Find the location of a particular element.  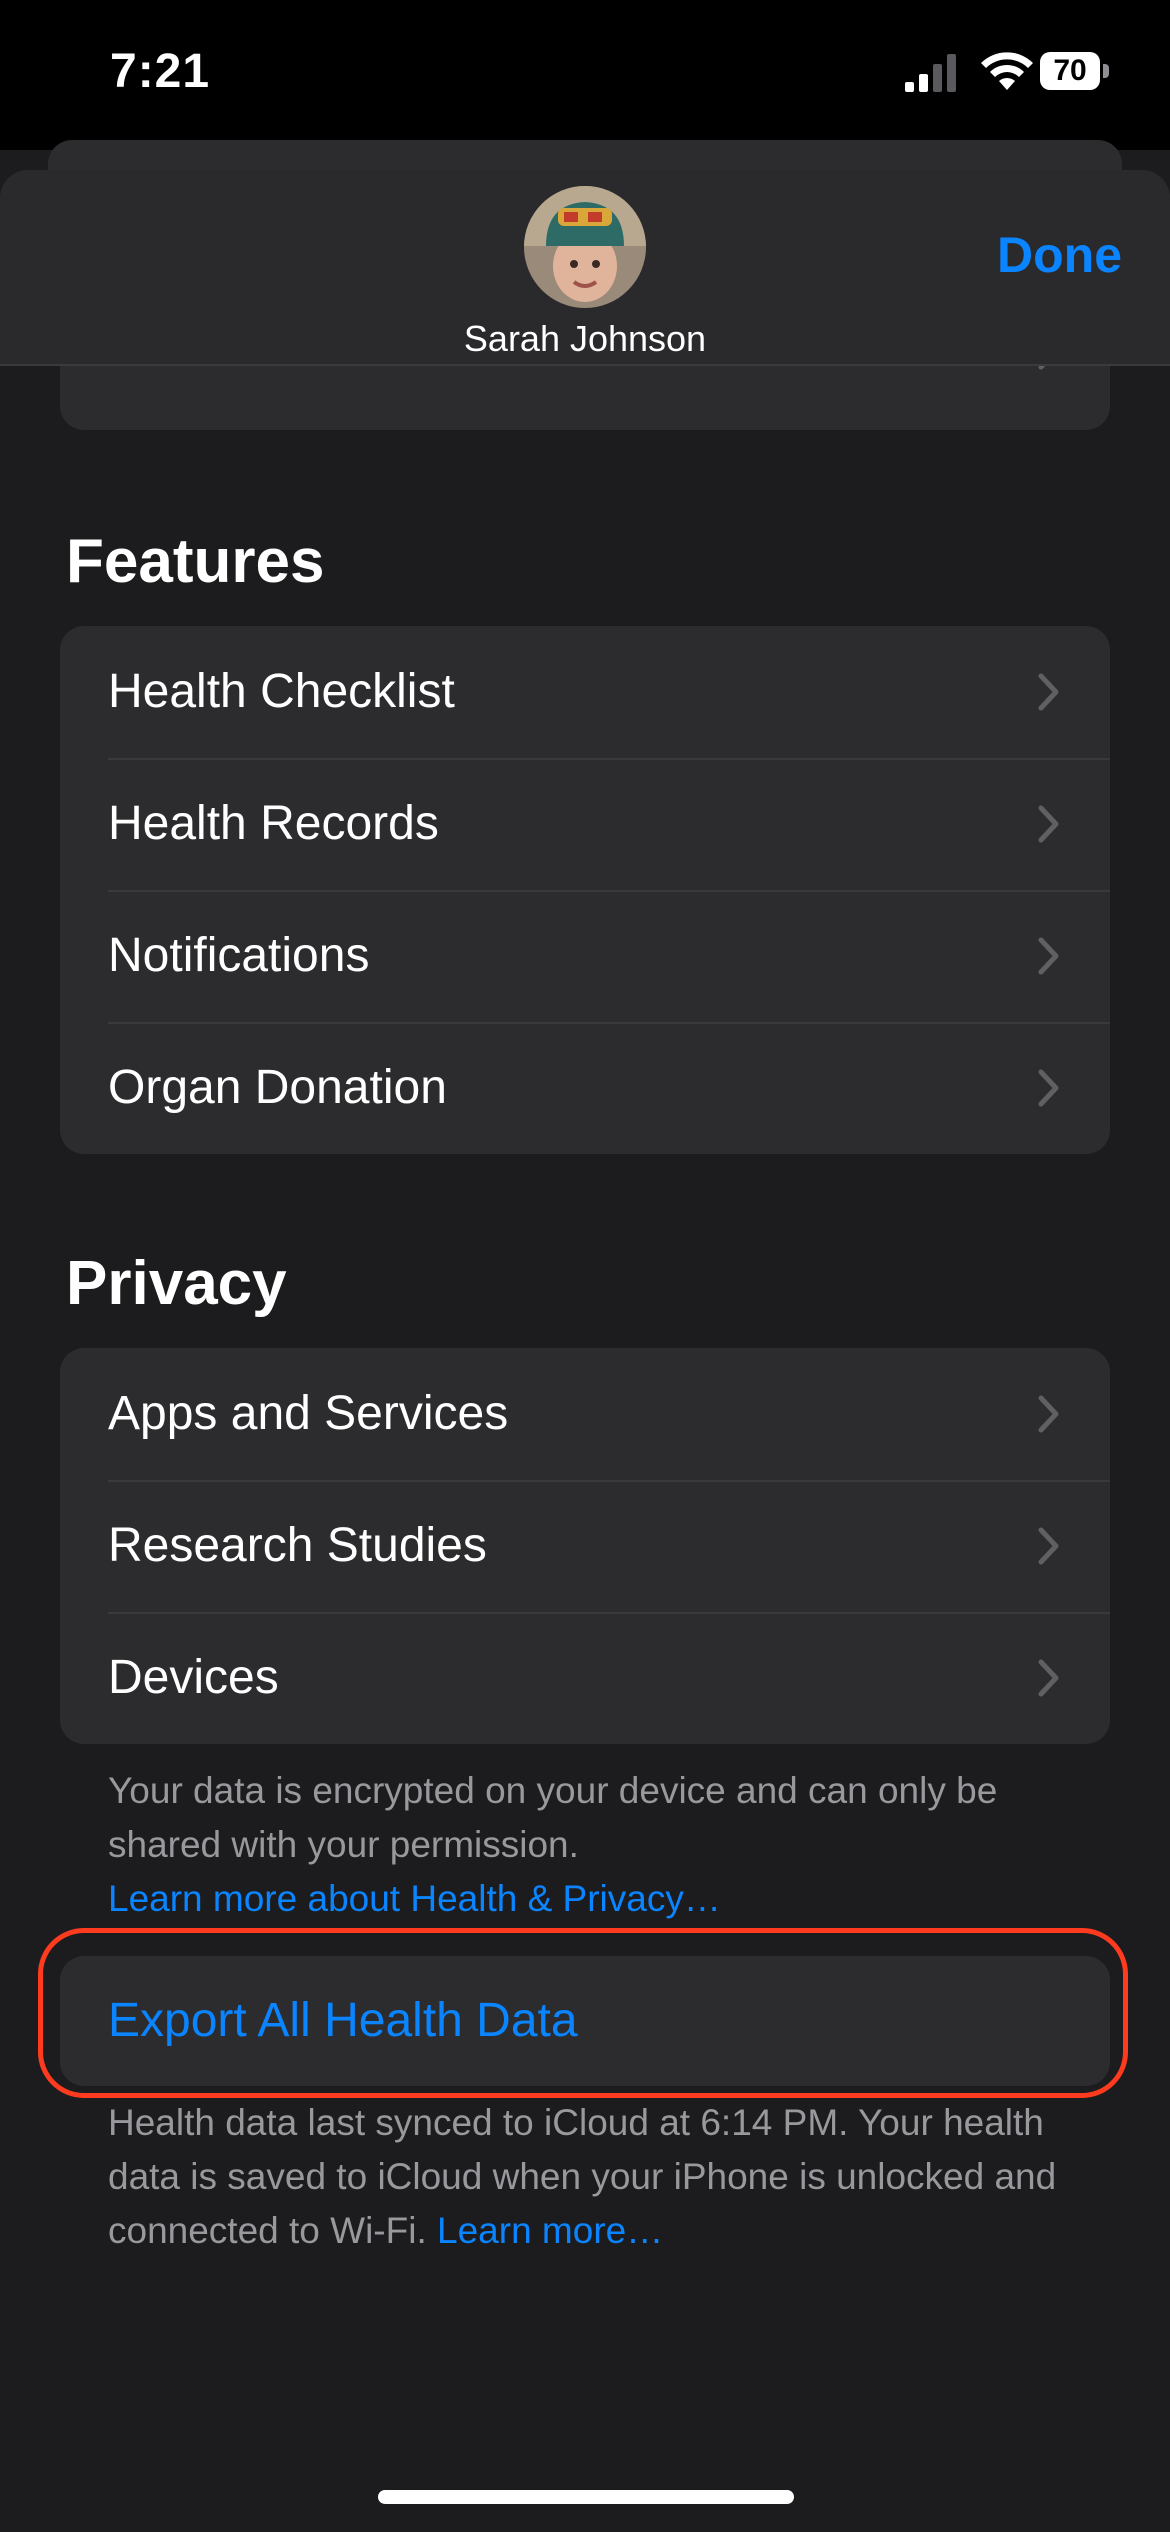

battery-icon: 70 is located at coordinates (1075, 72).